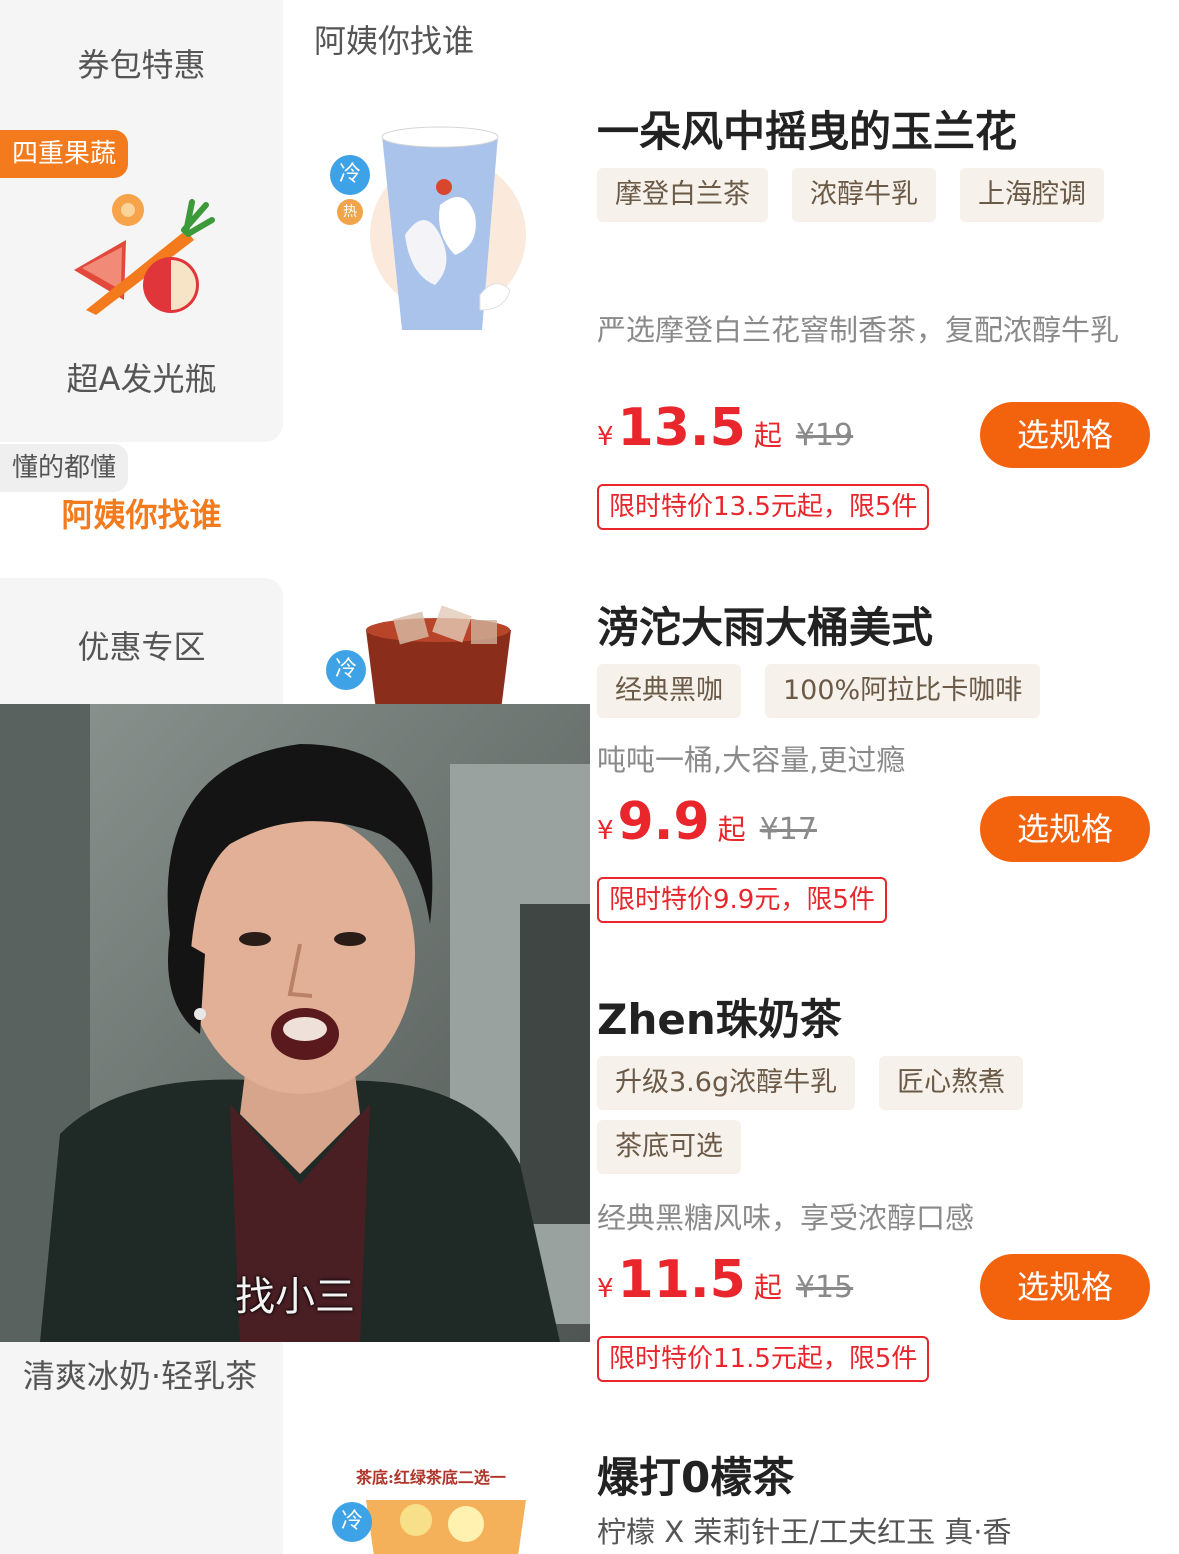 This screenshot has width=1179, height=1554. I want to click on price-value: 13.5, so click(681, 428).